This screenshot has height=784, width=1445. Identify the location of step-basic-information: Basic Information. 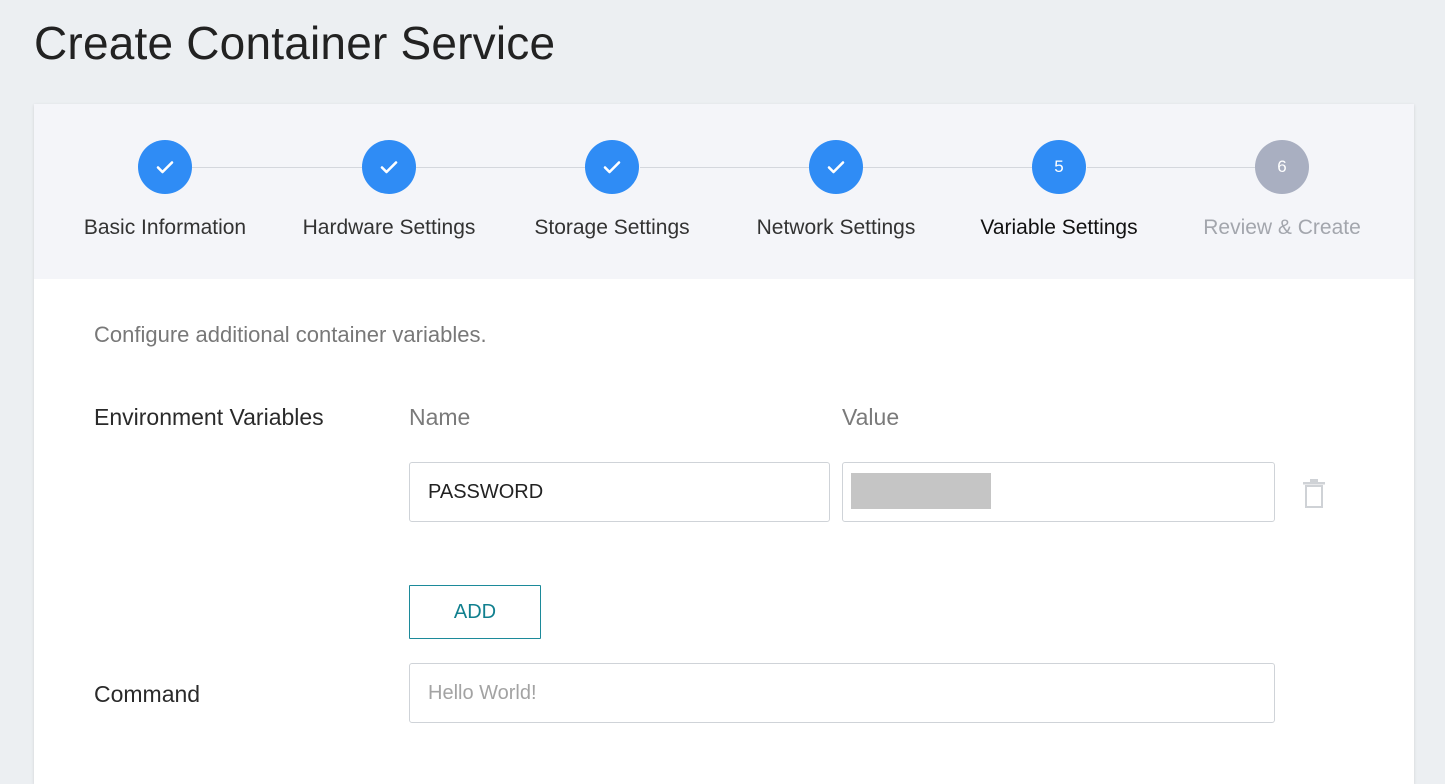
(165, 190).